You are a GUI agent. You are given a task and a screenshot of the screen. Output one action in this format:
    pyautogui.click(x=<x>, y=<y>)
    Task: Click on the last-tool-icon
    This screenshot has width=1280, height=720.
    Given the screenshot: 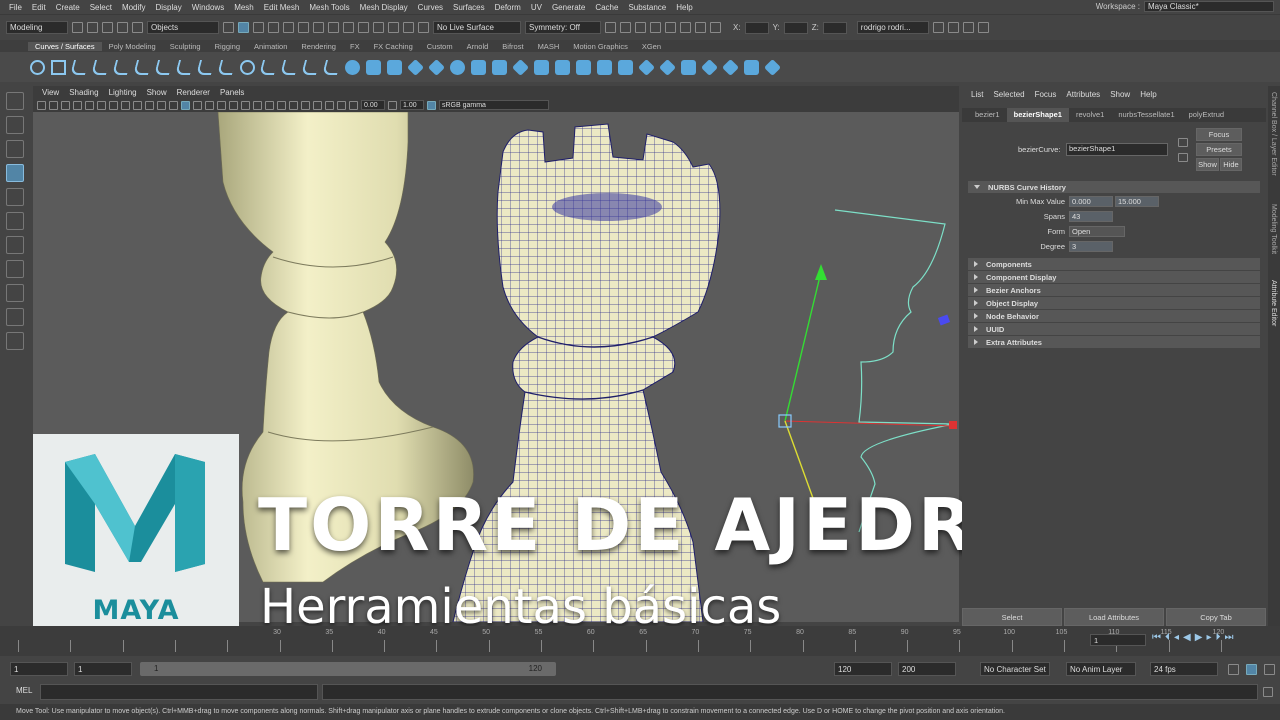 What is the action you would take?
    pyautogui.click(x=15, y=245)
    